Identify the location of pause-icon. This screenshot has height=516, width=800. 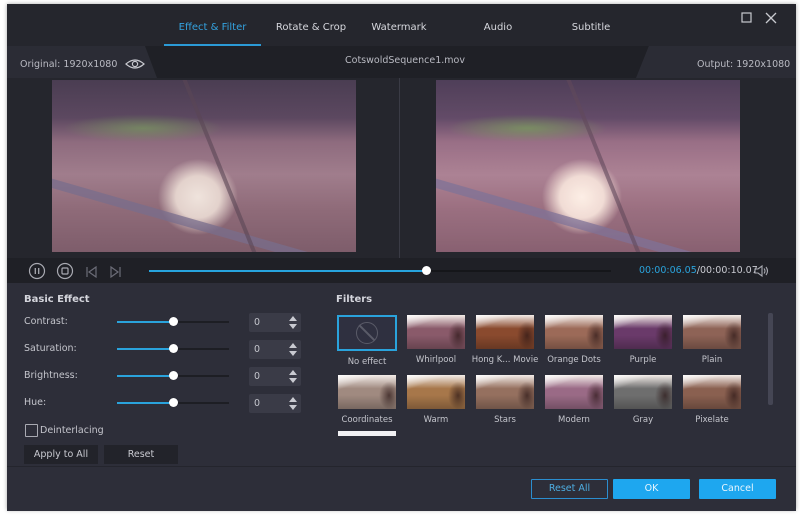
(37, 271).